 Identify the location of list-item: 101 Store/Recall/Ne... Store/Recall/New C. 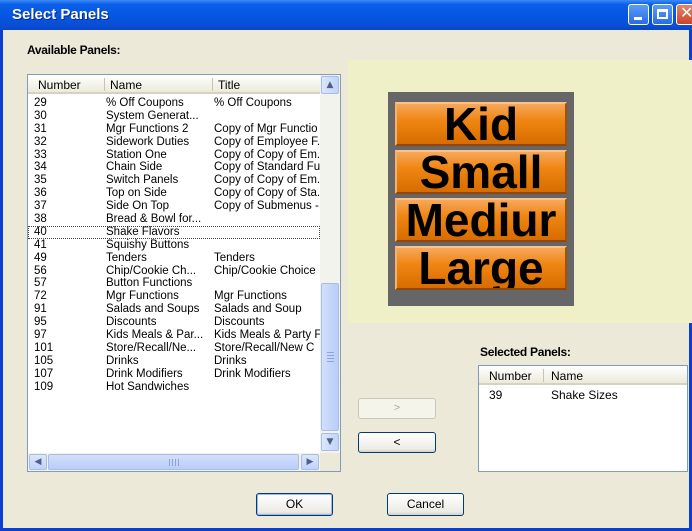
(174, 348).